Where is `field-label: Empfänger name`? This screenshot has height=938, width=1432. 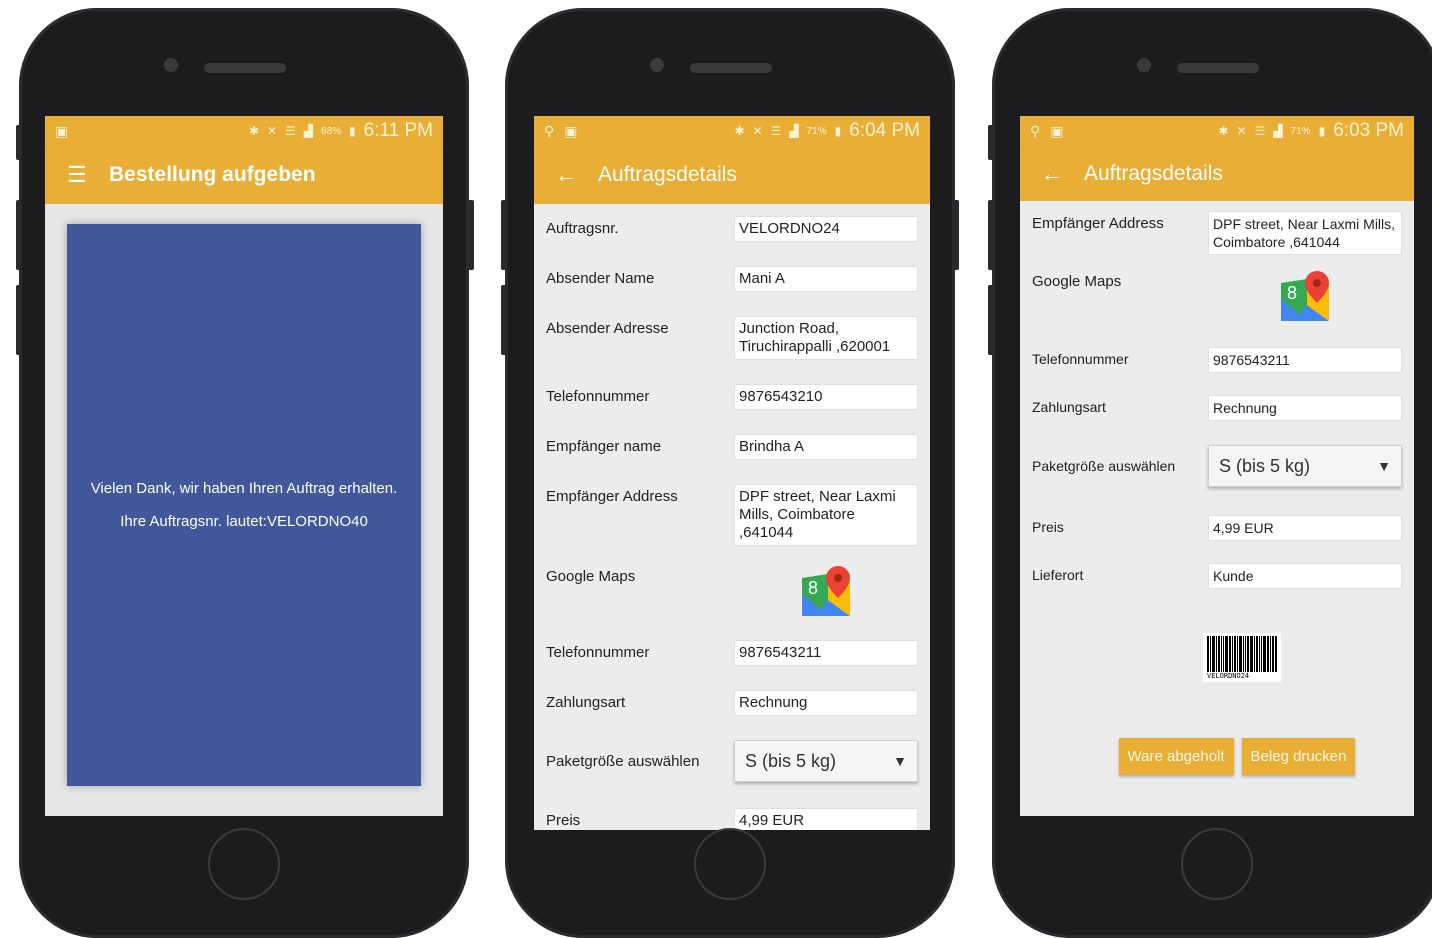 field-label: Empfänger name is located at coordinates (604, 446).